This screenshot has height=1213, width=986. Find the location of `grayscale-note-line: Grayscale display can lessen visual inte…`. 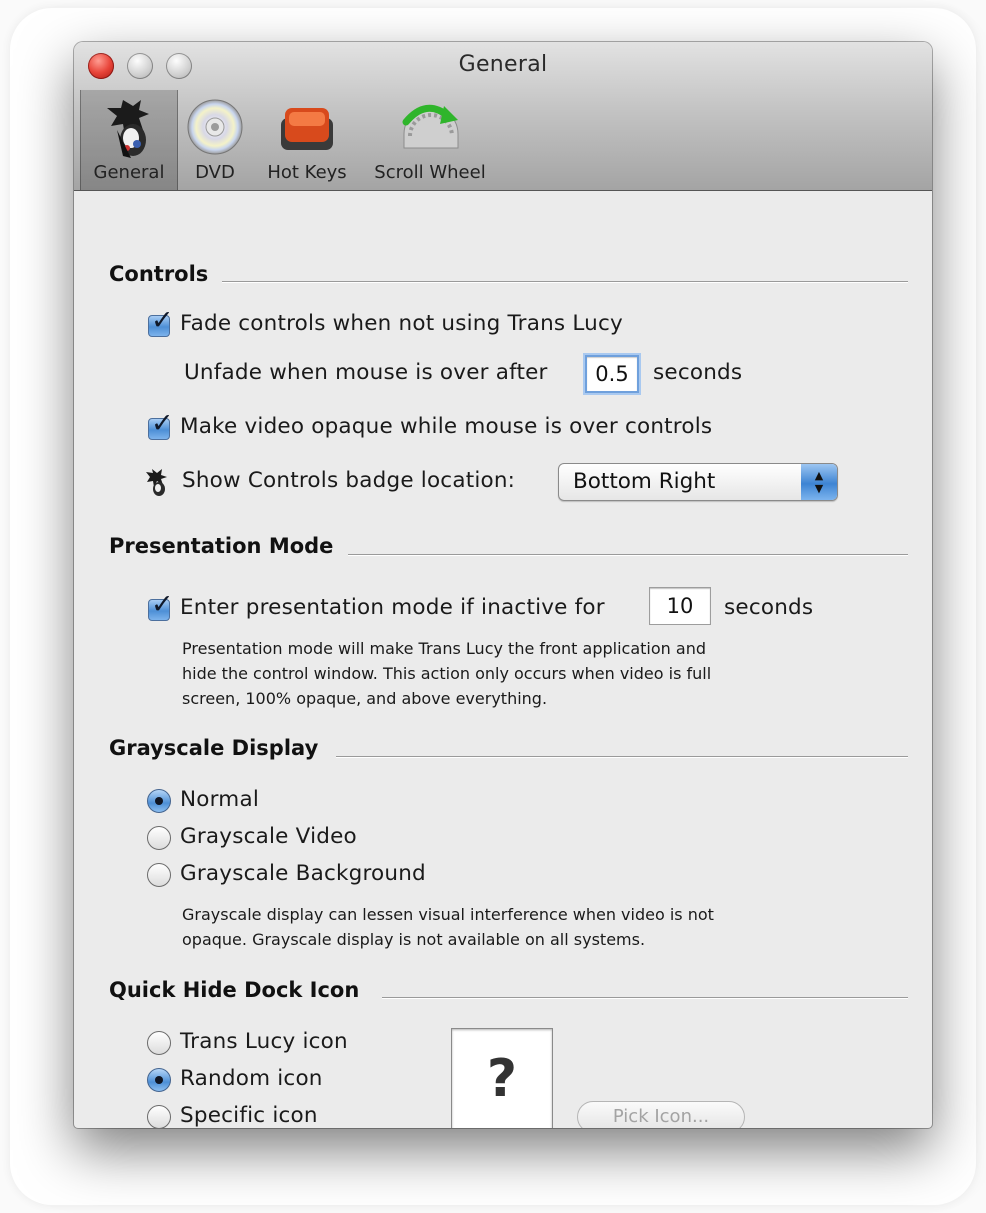

grayscale-note-line: Grayscale display can lessen visual inte… is located at coordinates (448, 914).